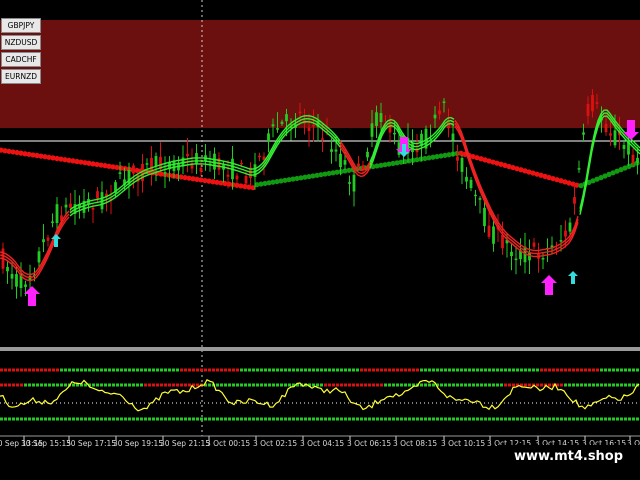  I want to click on symbol-button-eurnzd: EURNZD, so click(21, 76).